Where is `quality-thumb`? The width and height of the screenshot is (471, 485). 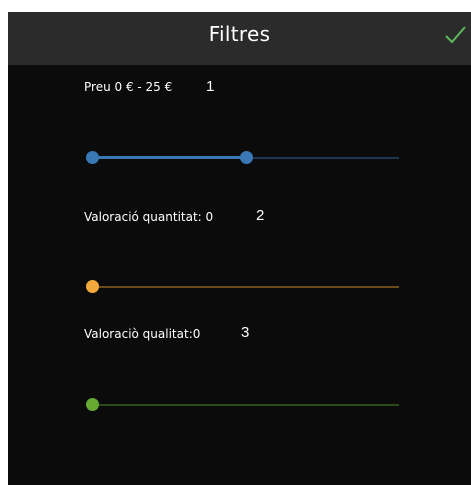
quality-thumb is located at coordinates (92, 404).